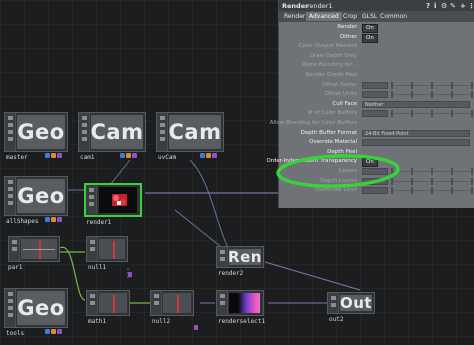 This screenshot has width=474, height=345. Describe the element at coordinates (294, 16) in the screenshot. I see `tab-render: Render` at that location.